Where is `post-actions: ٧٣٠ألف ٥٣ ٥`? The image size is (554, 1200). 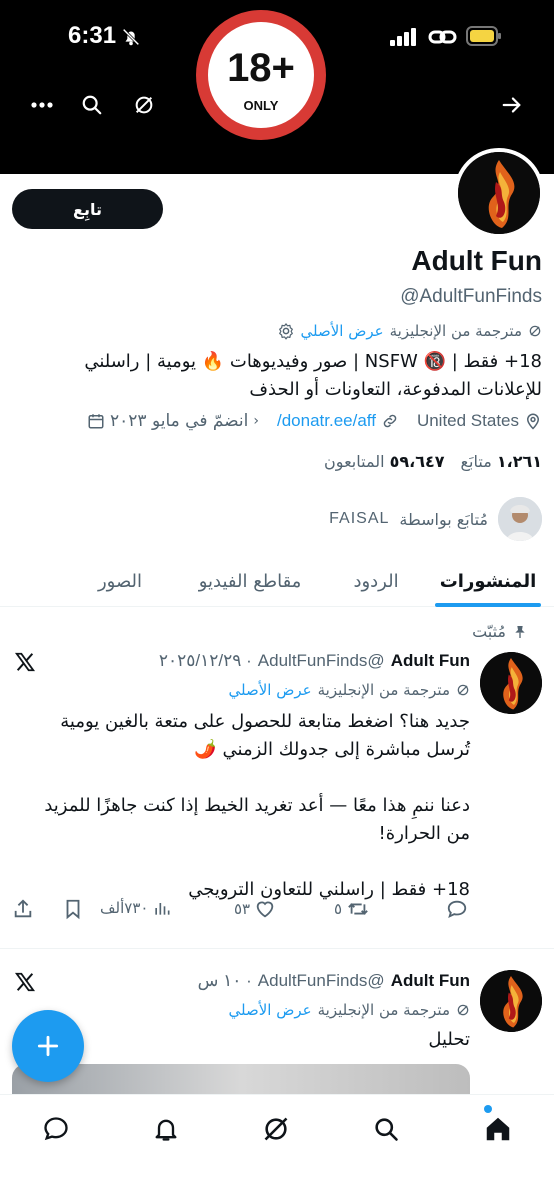 post-actions: ٧٣٠ألف ٥٣ ٥ is located at coordinates (242, 913).